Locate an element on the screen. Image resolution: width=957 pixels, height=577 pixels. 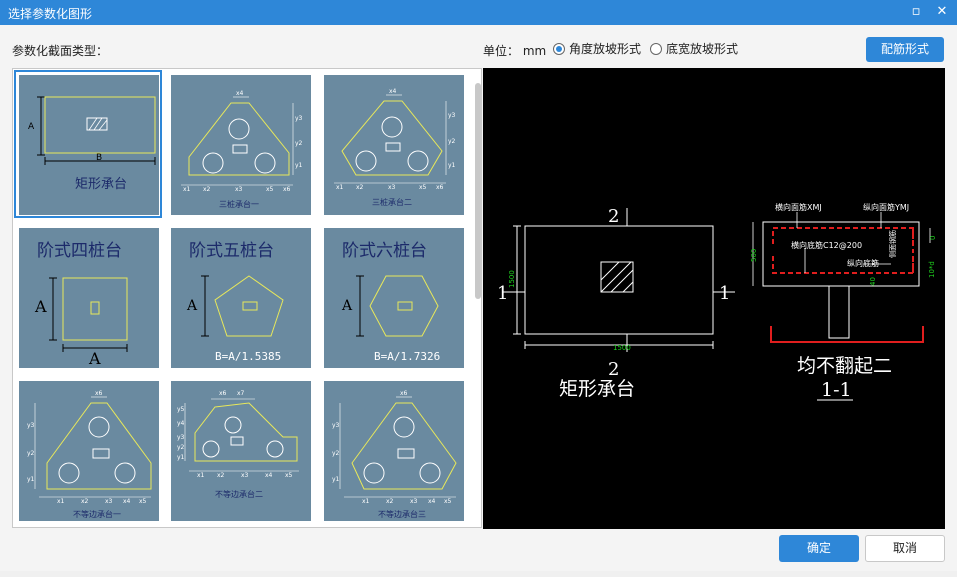
shape-label: 不等边承台三 is located at coordinates (402, 514).